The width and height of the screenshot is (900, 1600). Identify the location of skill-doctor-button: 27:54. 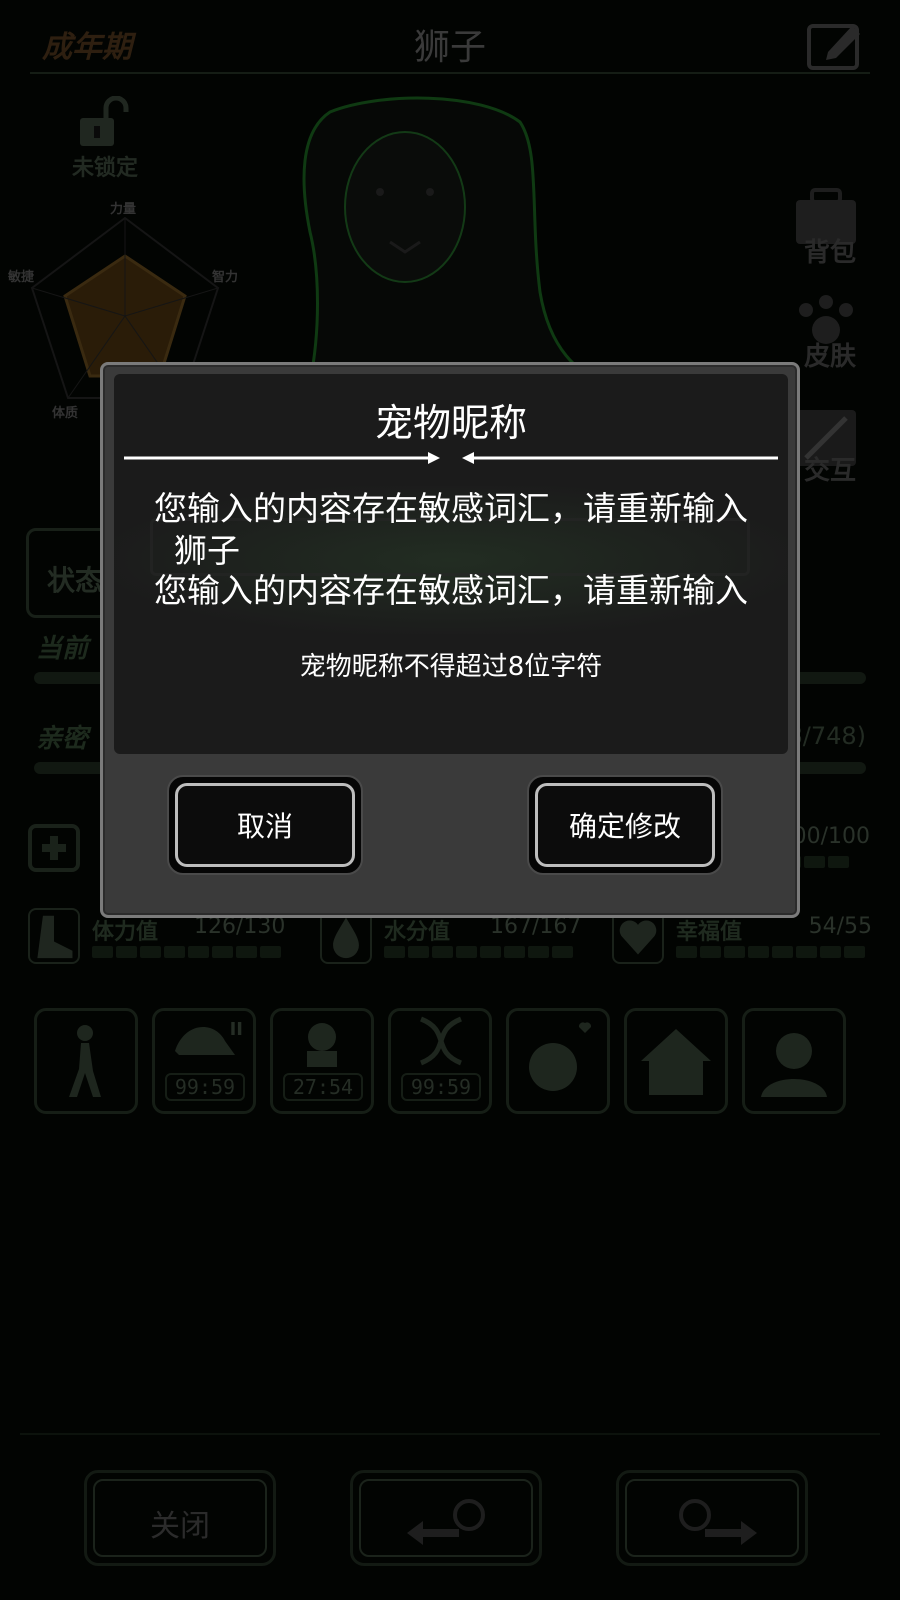
(322, 1061).